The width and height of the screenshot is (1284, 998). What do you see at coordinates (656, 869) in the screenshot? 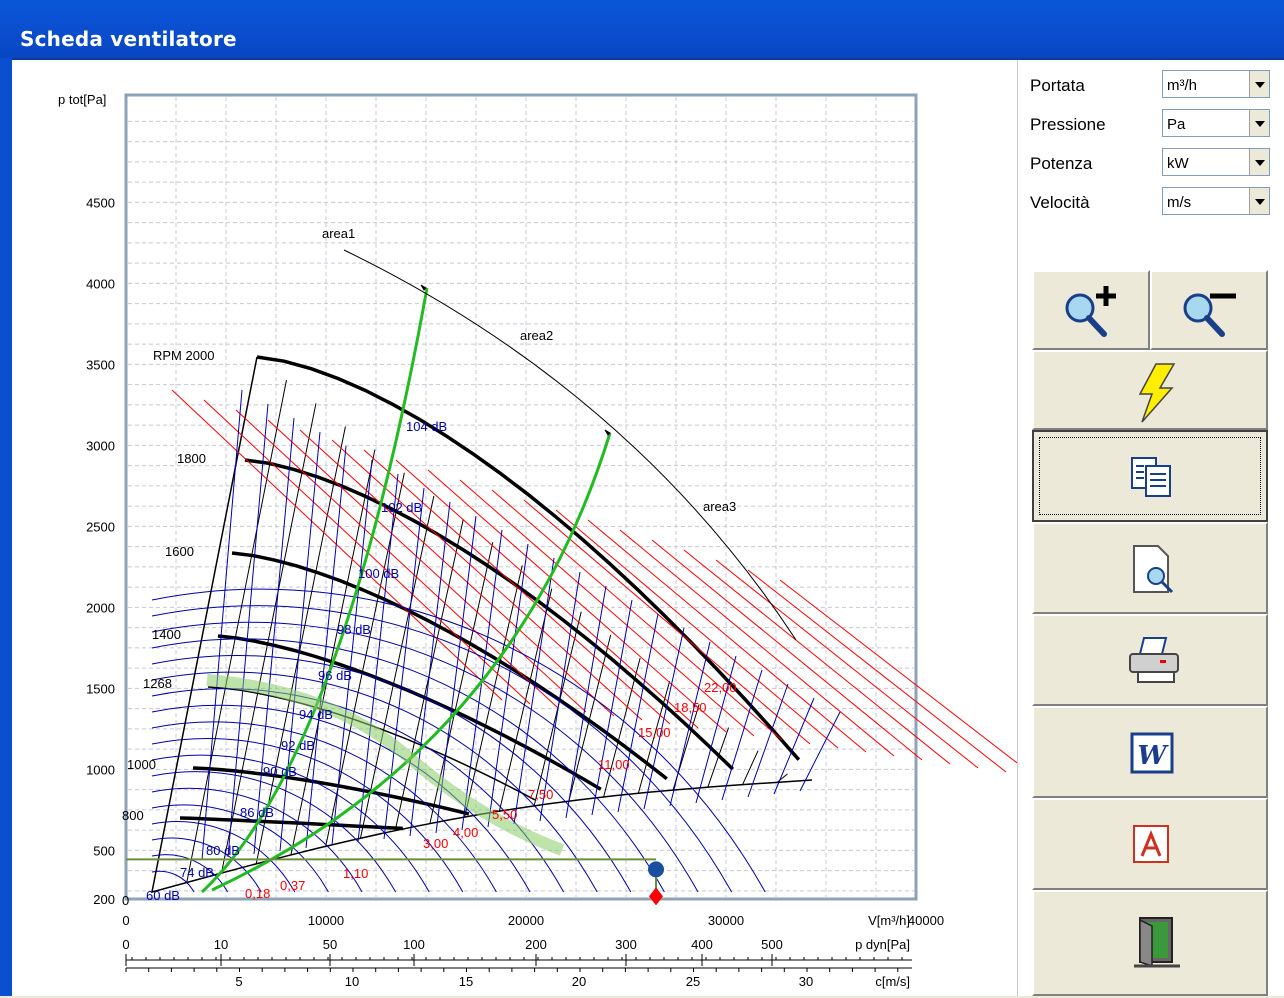
I see `operating-point` at bounding box center [656, 869].